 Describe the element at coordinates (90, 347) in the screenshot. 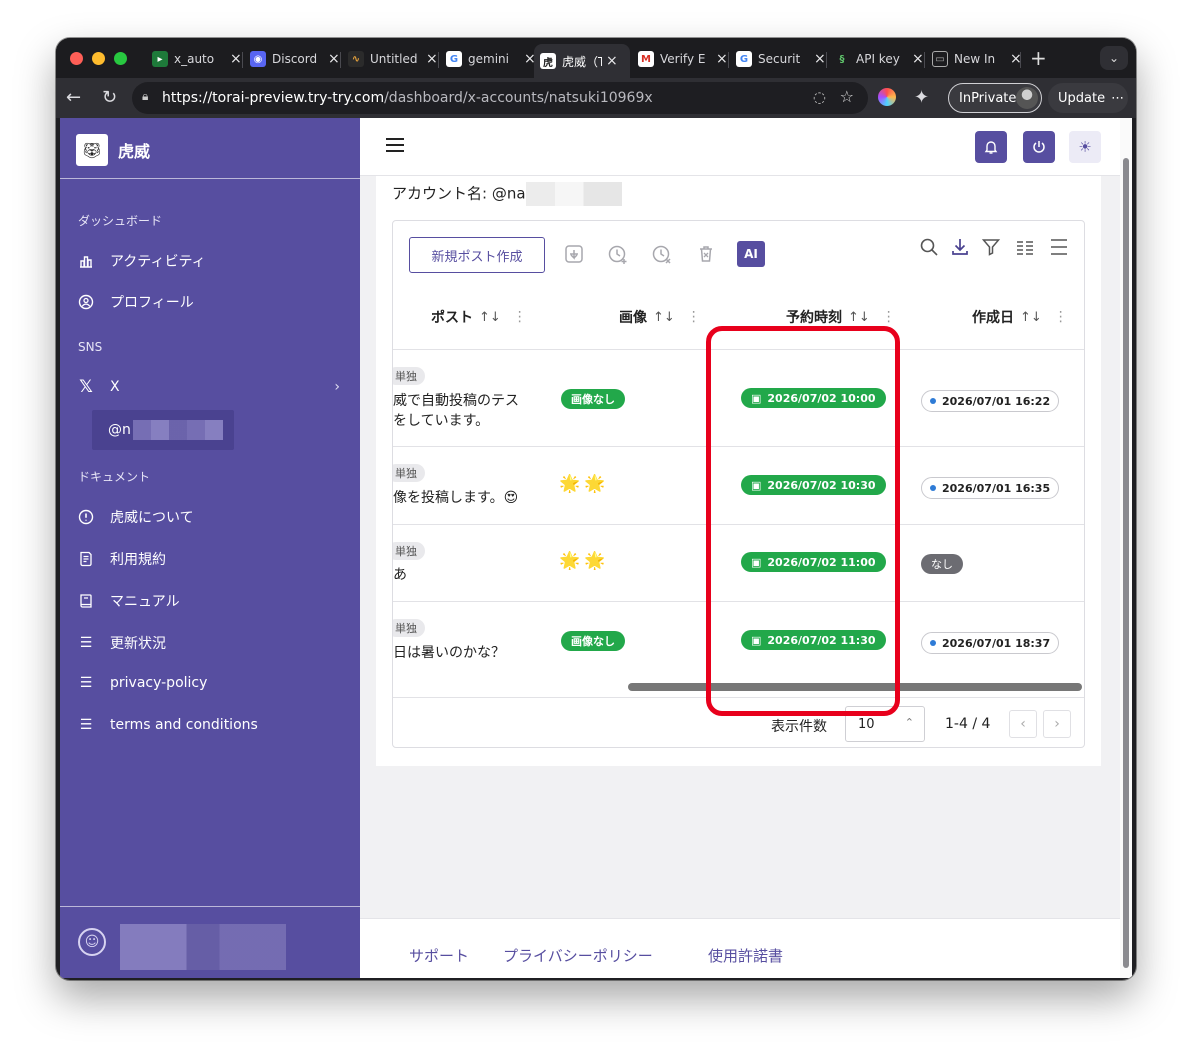

I see `section-sns: SNS` at that location.